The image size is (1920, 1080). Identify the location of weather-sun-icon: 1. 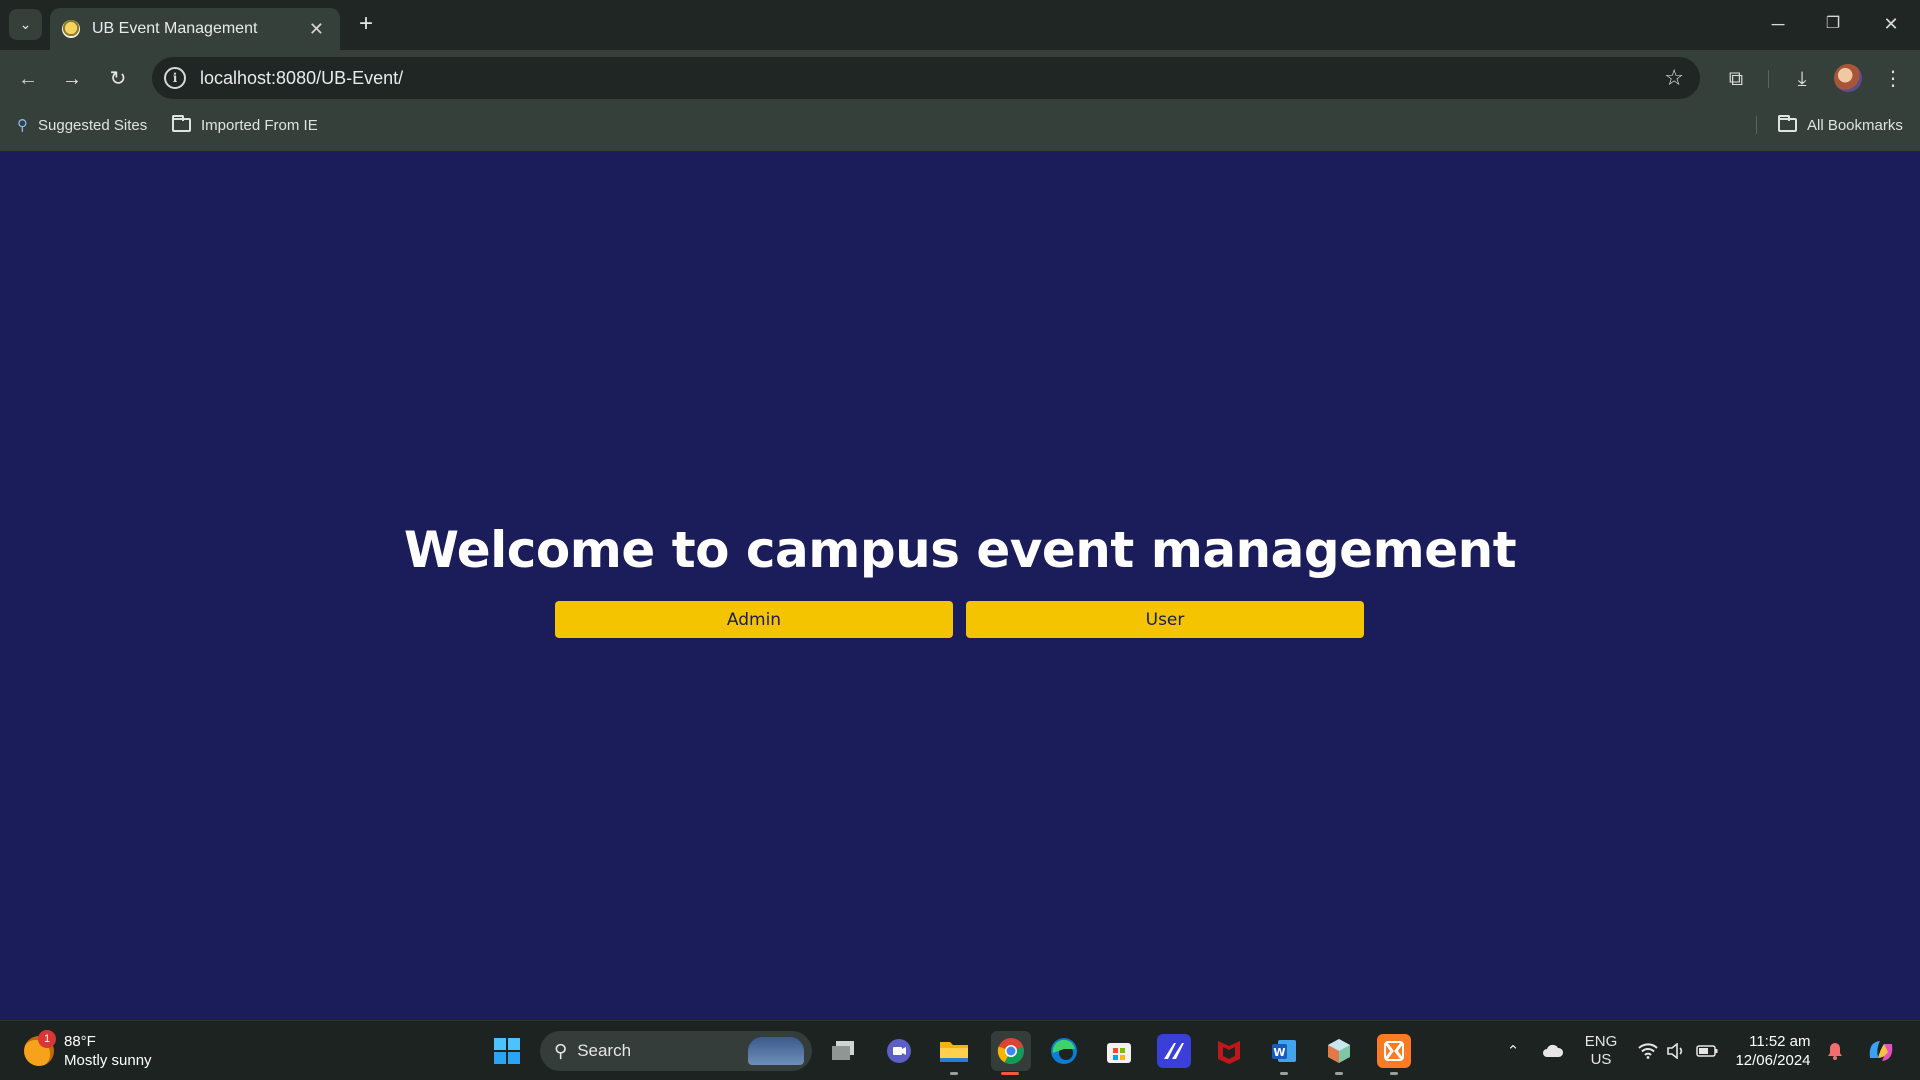
(40, 1048).